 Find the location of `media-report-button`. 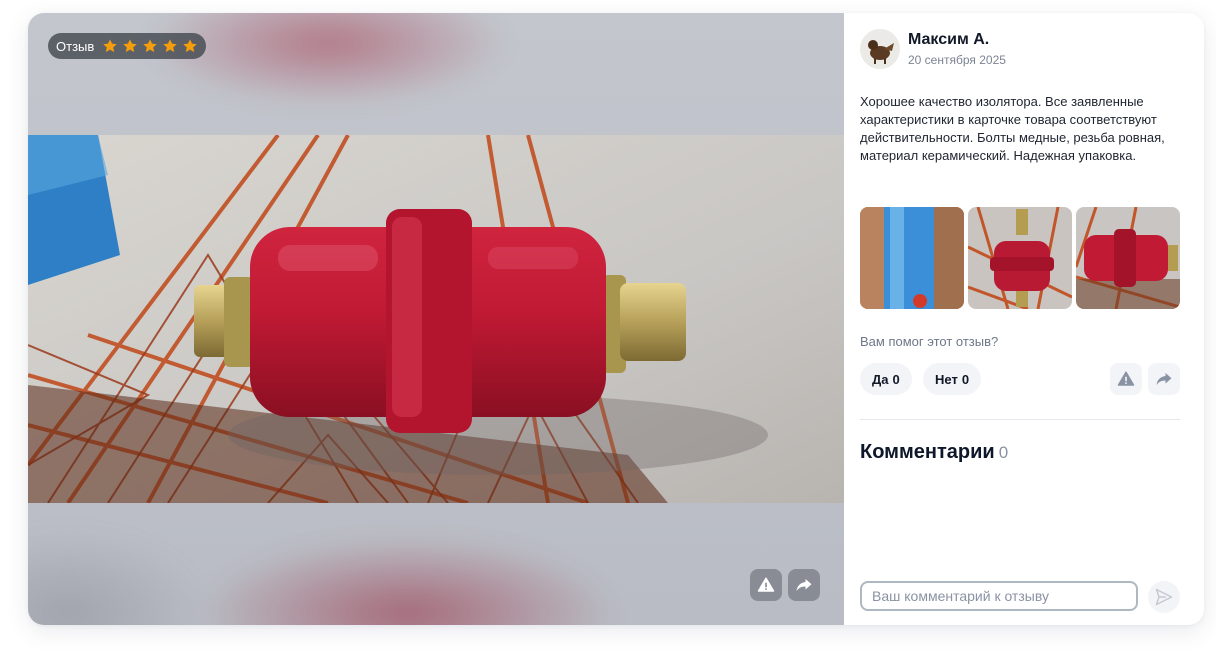

media-report-button is located at coordinates (766, 585).